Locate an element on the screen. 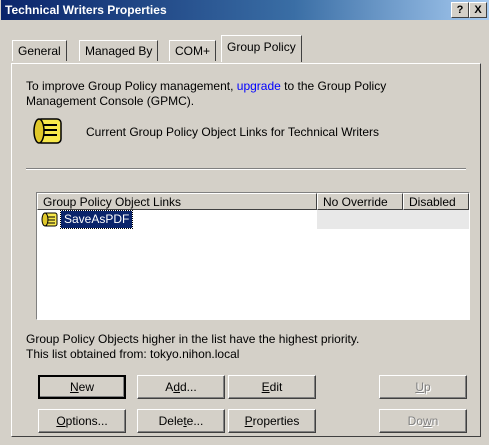 The width and height of the screenshot is (490, 445). properties-button: Properties is located at coordinates (272, 421).